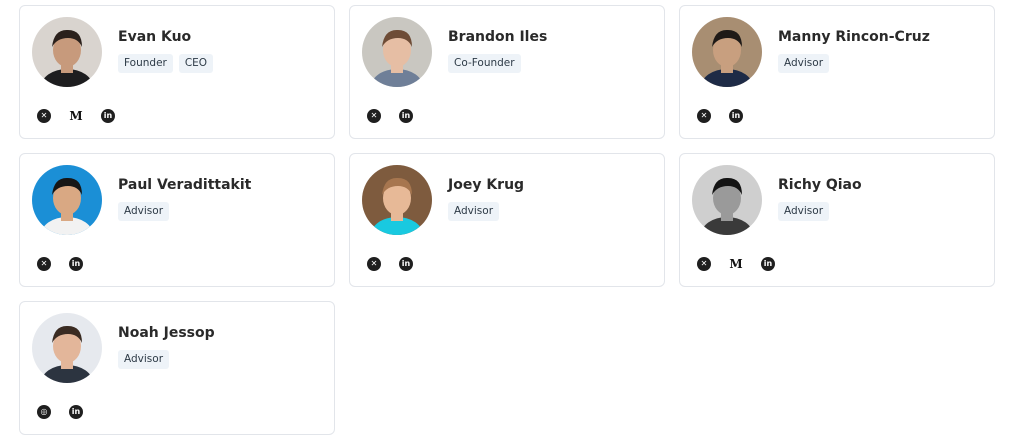 The image size is (1024, 440). What do you see at coordinates (507, 220) in the screenshot?
I see `team-card: Joey Krug Advisor ✕ in` at bounding box center [507, 220].